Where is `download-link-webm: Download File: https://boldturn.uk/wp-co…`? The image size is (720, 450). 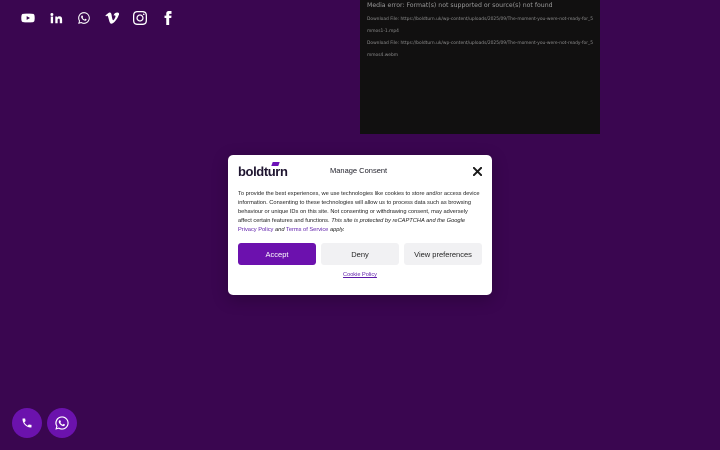
download-link-webm: Download File: https://boldturn.uk/wp-co… is located at coordinates (480, 50).